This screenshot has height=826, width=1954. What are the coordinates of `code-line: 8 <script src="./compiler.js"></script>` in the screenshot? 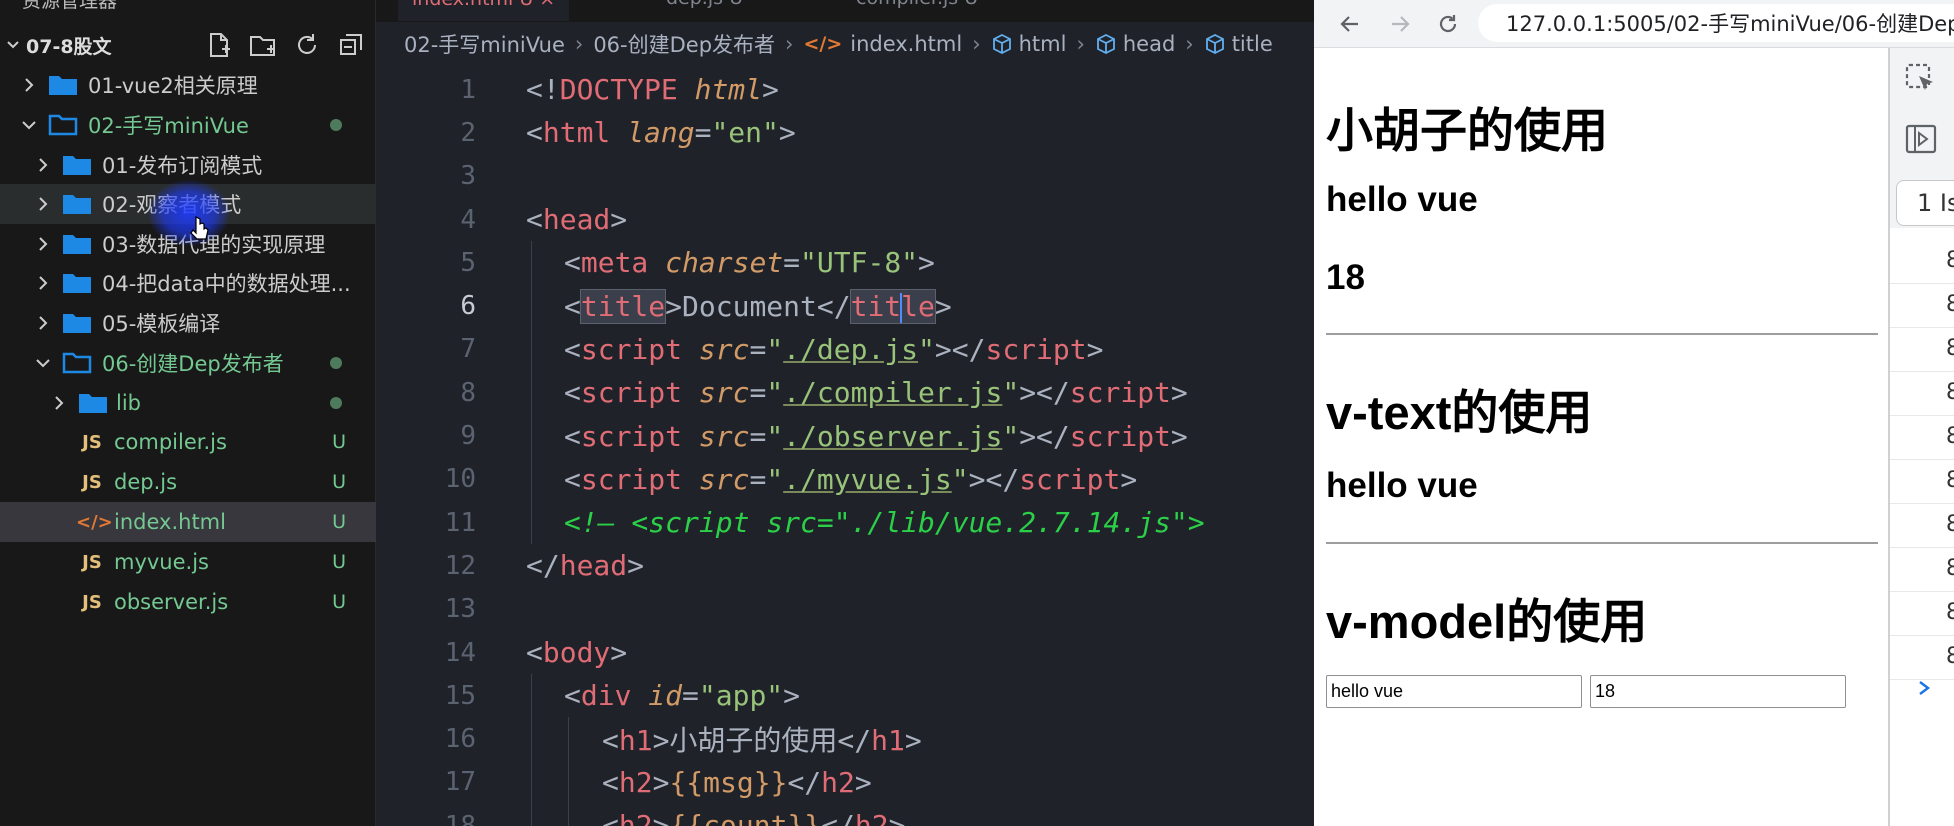 It's located at (845, 393).